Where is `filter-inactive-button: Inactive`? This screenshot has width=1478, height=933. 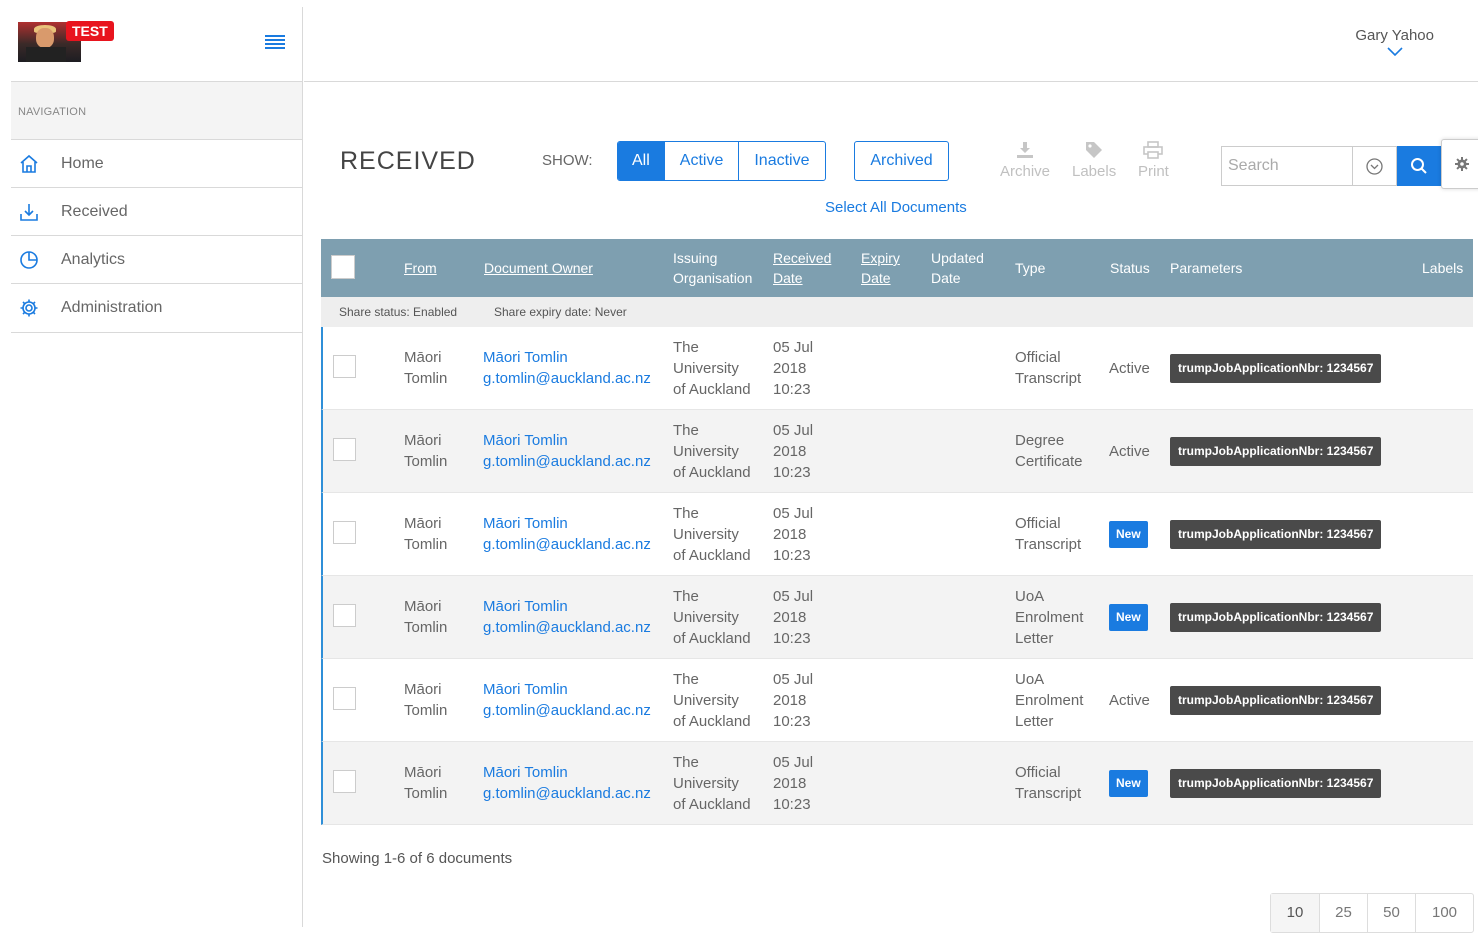
filter-inactive-button: Inactive is located at coordinates (781, 161).